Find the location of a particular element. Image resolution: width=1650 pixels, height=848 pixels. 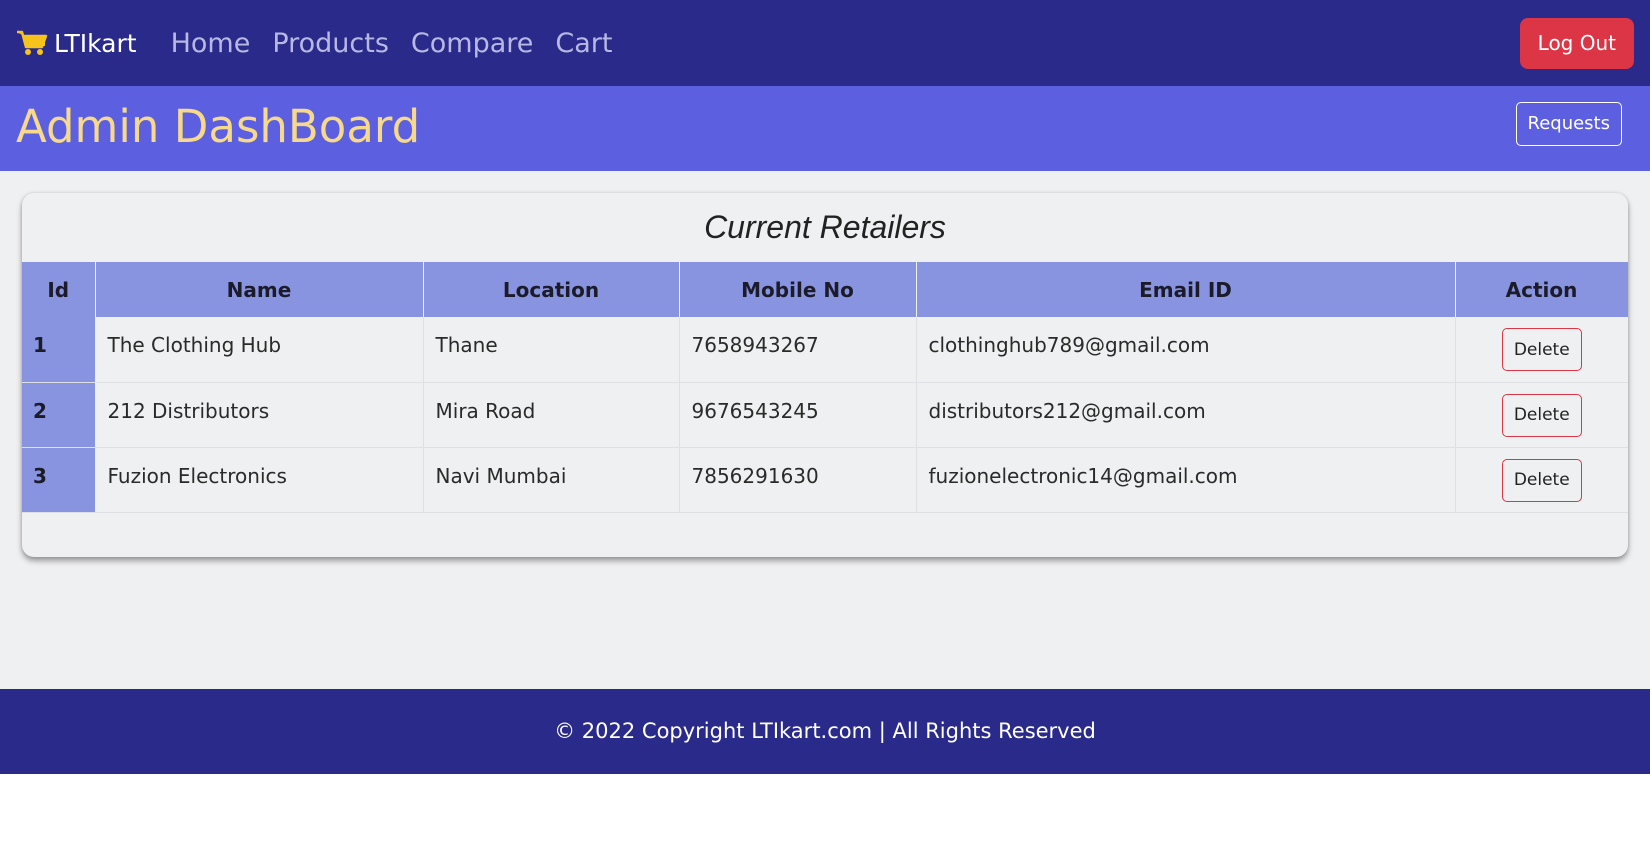

retailer-name: The Clothing Hub is located at coordinates (259, 350).